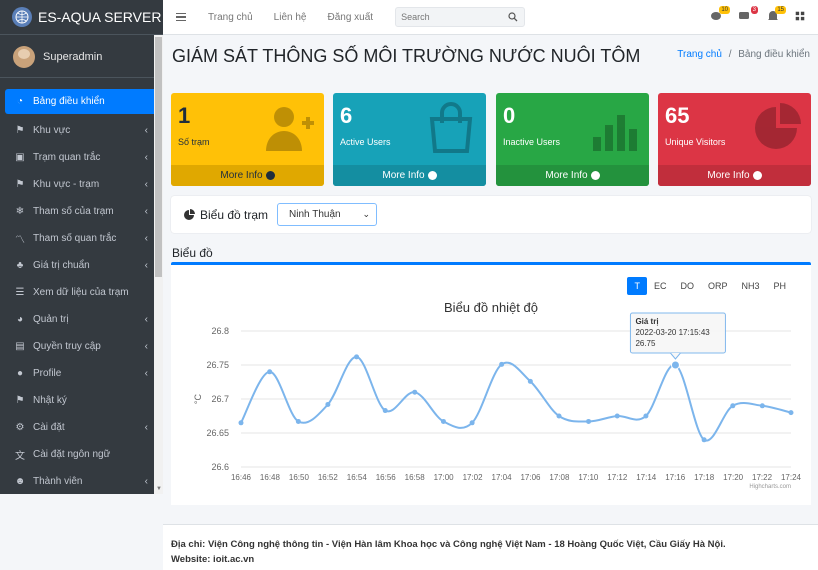  Describe the element at coordinates (81, 184) in the screenshot. I see `sidebar-item: ⚑ Khu vực - trạm ‹` at that location.